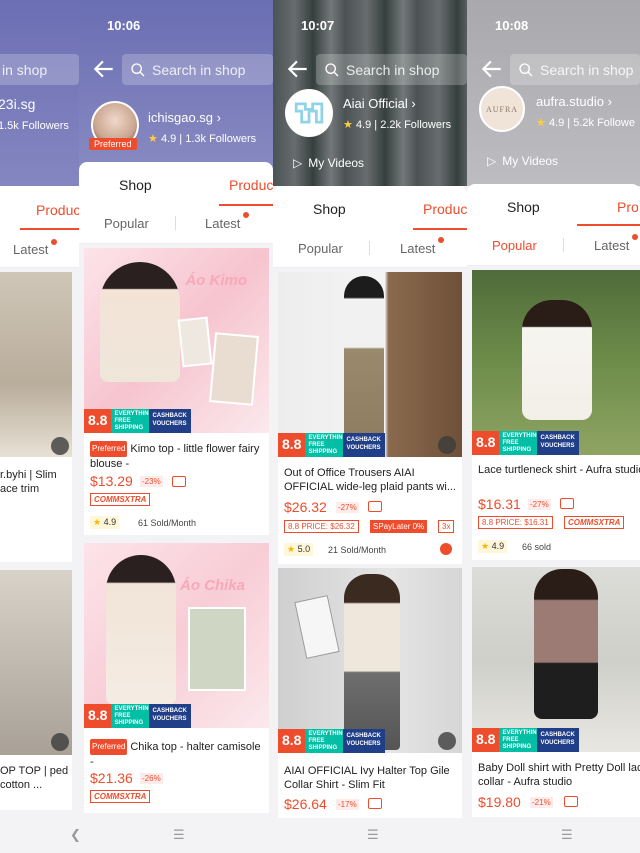 This screenshot has height=853, width=640. Describe the element at coordinates (512, 25) in the screenshot. I see `status-time: 10:08` at that location.